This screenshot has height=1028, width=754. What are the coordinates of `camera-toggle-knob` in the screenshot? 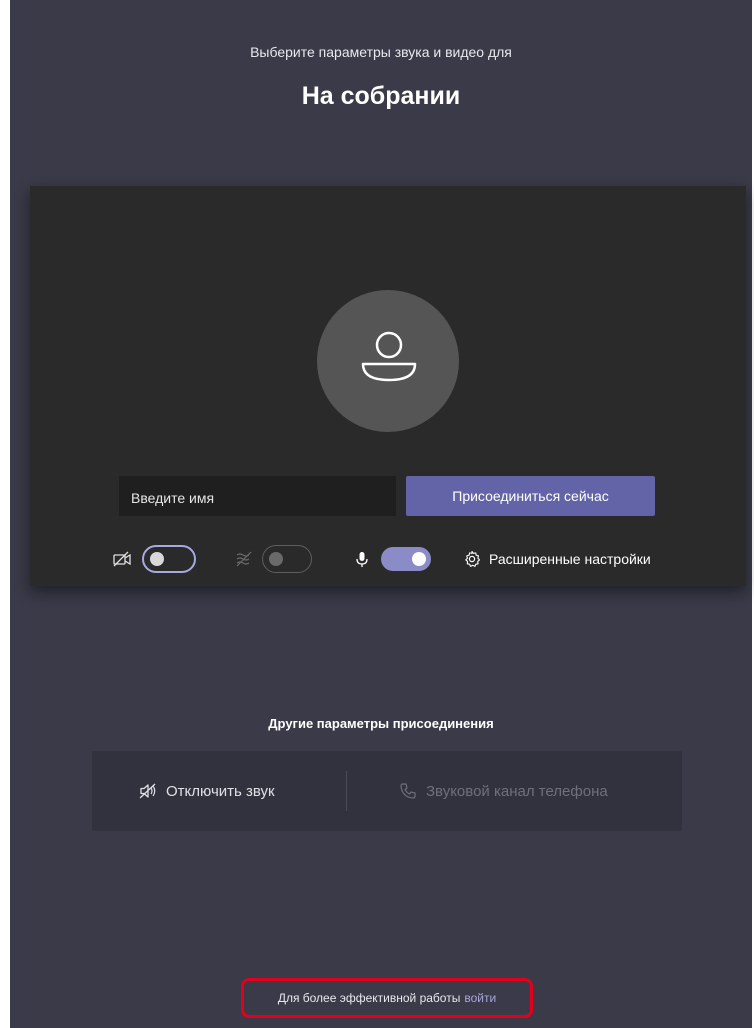 It's located at (157, 559).